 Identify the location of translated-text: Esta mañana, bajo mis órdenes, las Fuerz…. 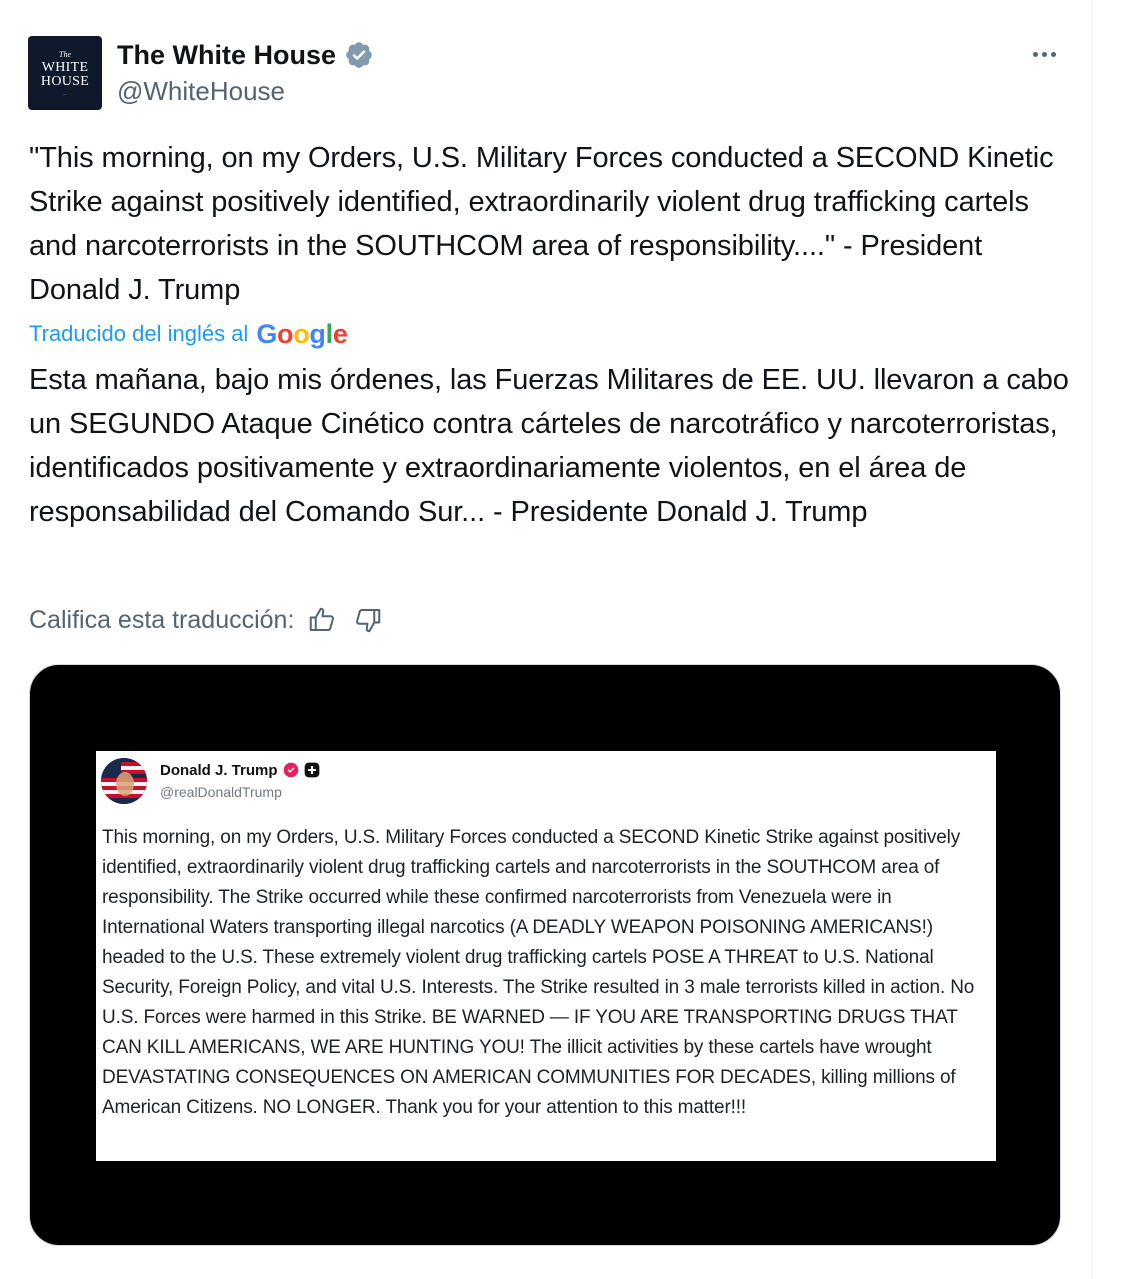
(549, 446).